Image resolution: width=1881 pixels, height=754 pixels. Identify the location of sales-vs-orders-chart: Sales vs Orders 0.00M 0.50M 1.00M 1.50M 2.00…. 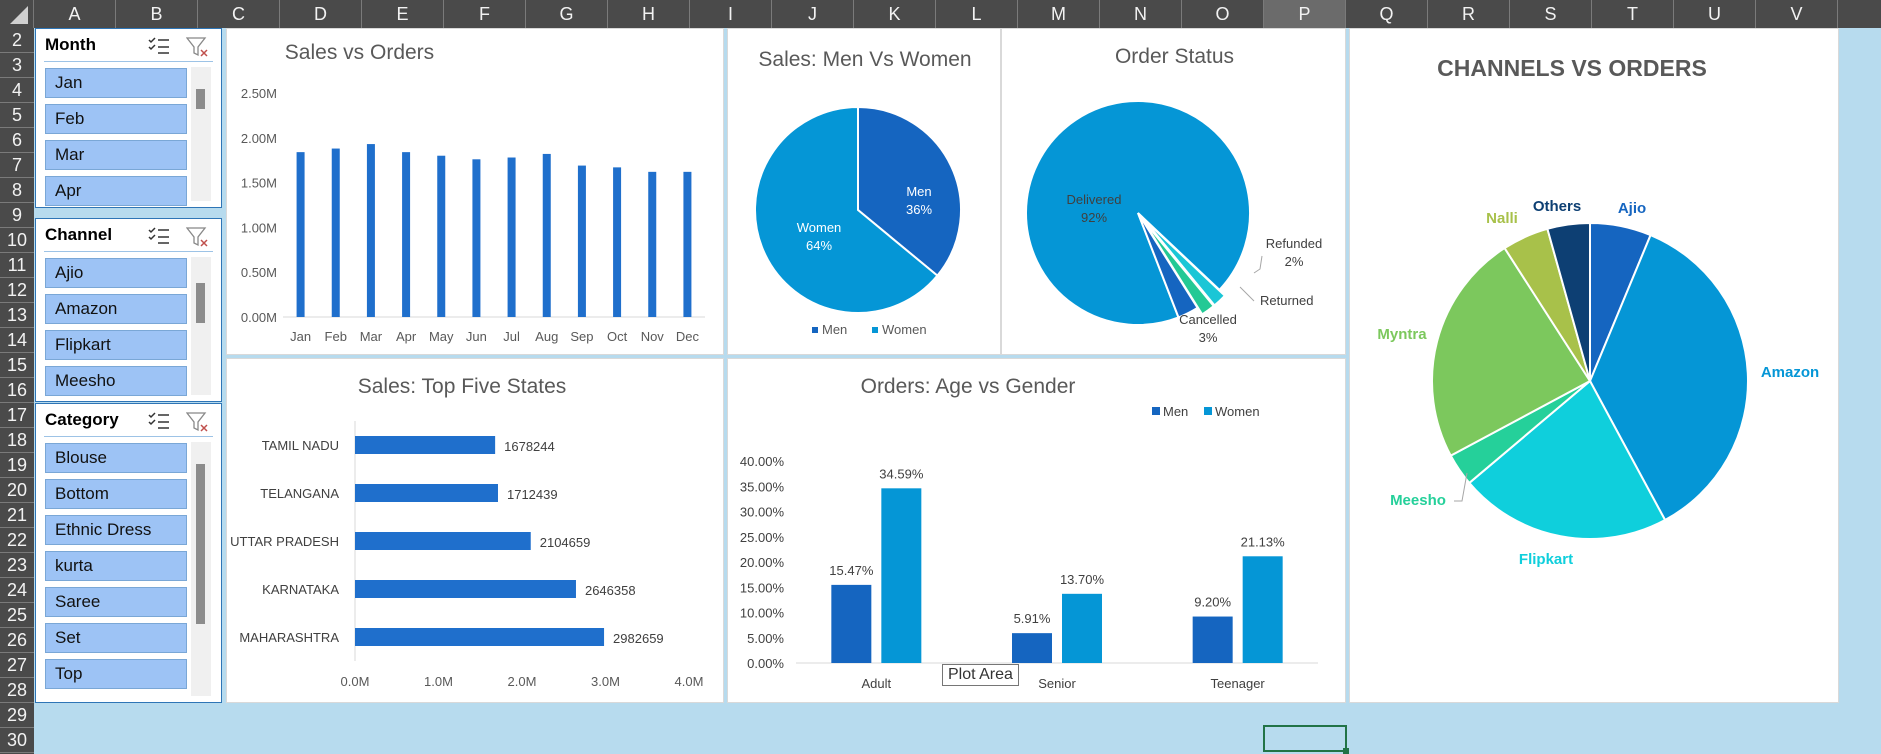
(475, 191).